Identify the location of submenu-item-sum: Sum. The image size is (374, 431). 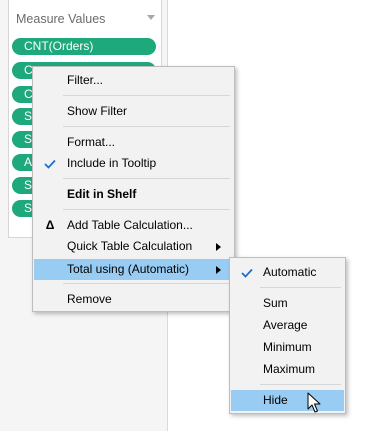
(287, 303).